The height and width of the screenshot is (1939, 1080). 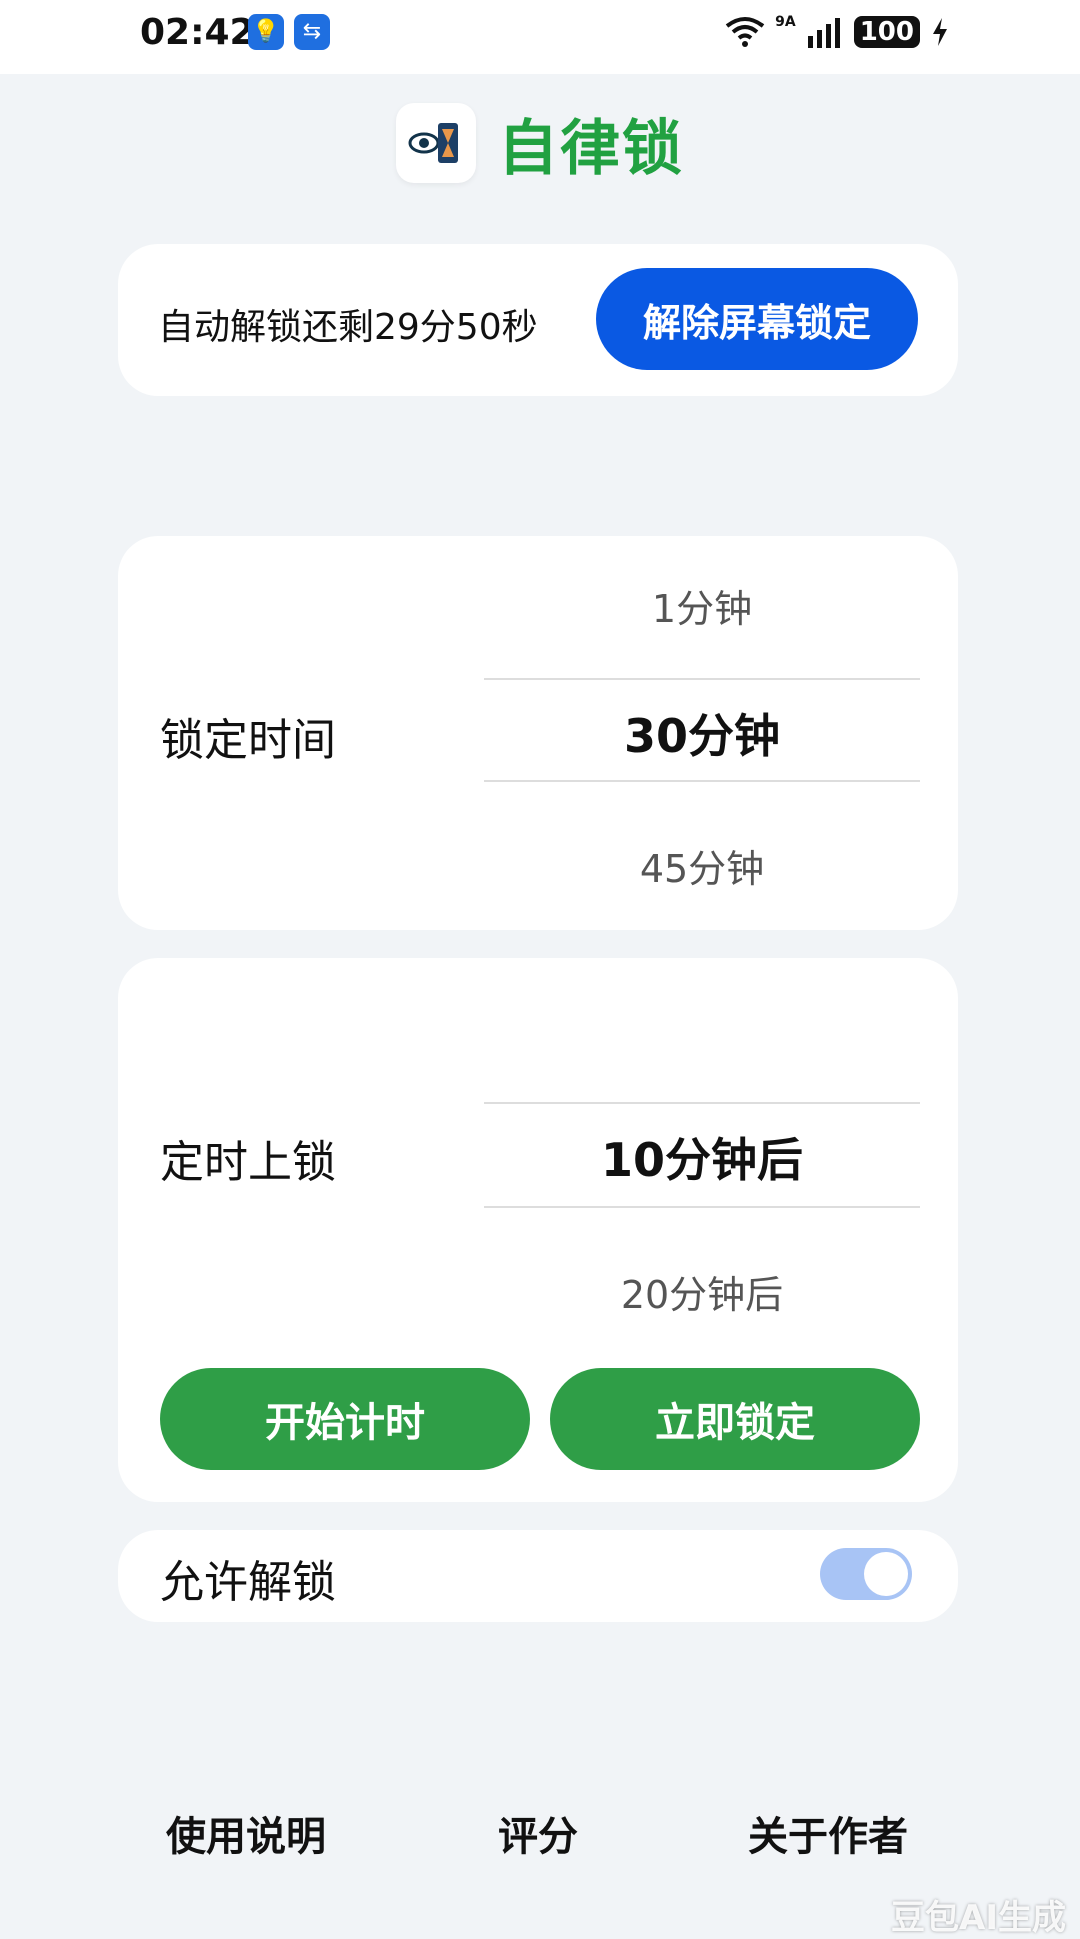 What do you see at coordinates (197, 32) in the screenshot?
I see `status-time: 02:42` at bounding box center [197, 32].